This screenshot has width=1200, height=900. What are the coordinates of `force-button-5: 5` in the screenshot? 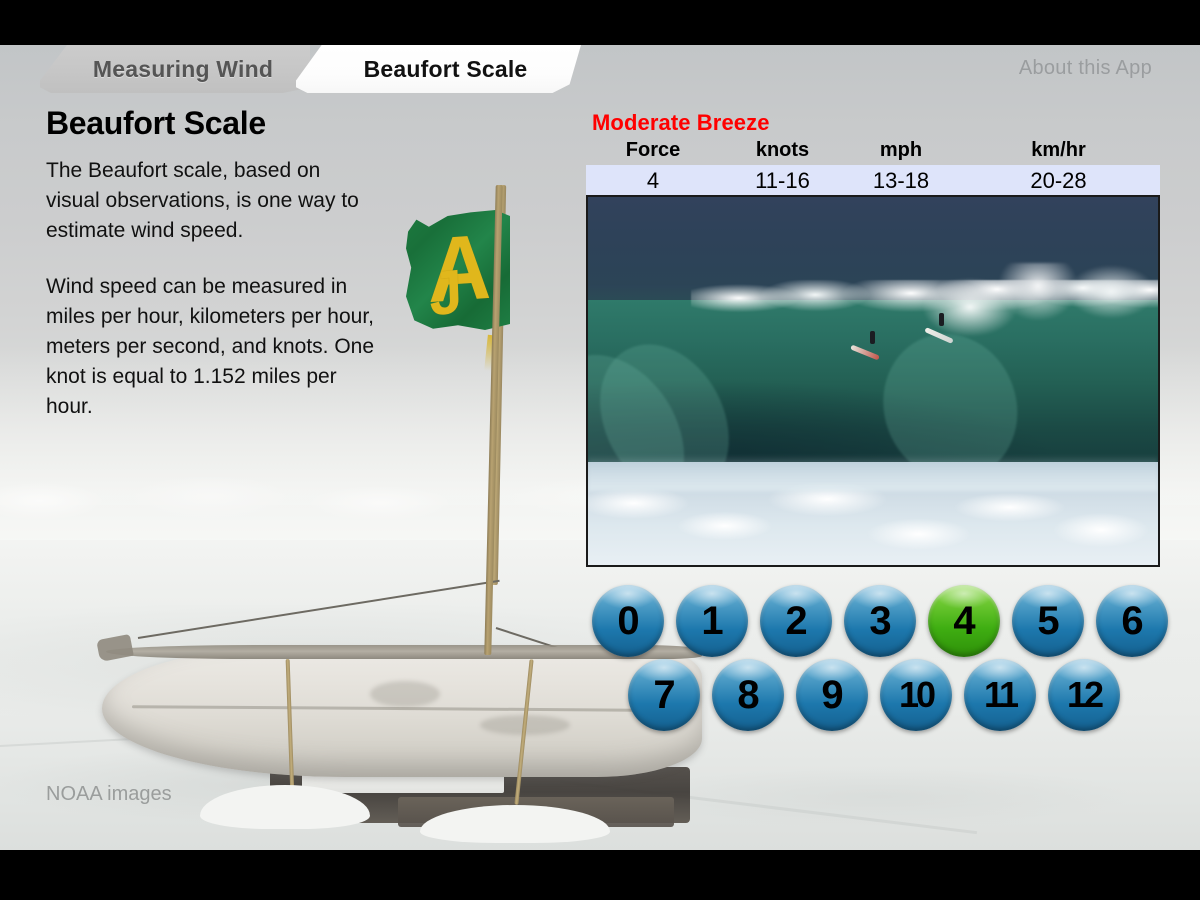 It's located at (1048, 621).